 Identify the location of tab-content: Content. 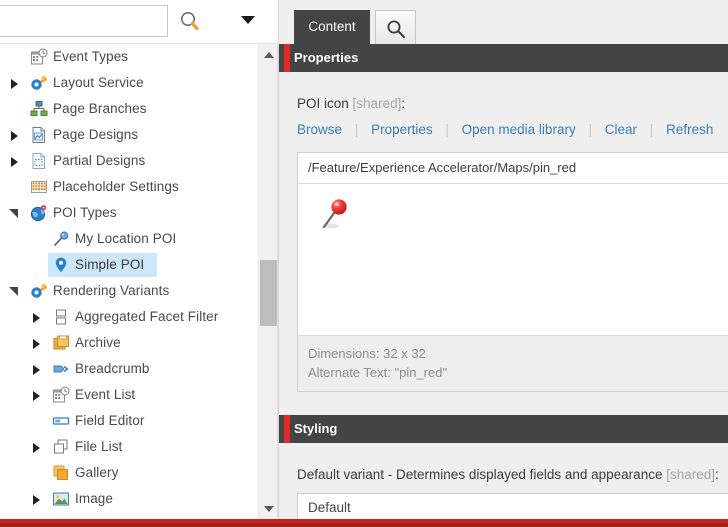
(332, 27).